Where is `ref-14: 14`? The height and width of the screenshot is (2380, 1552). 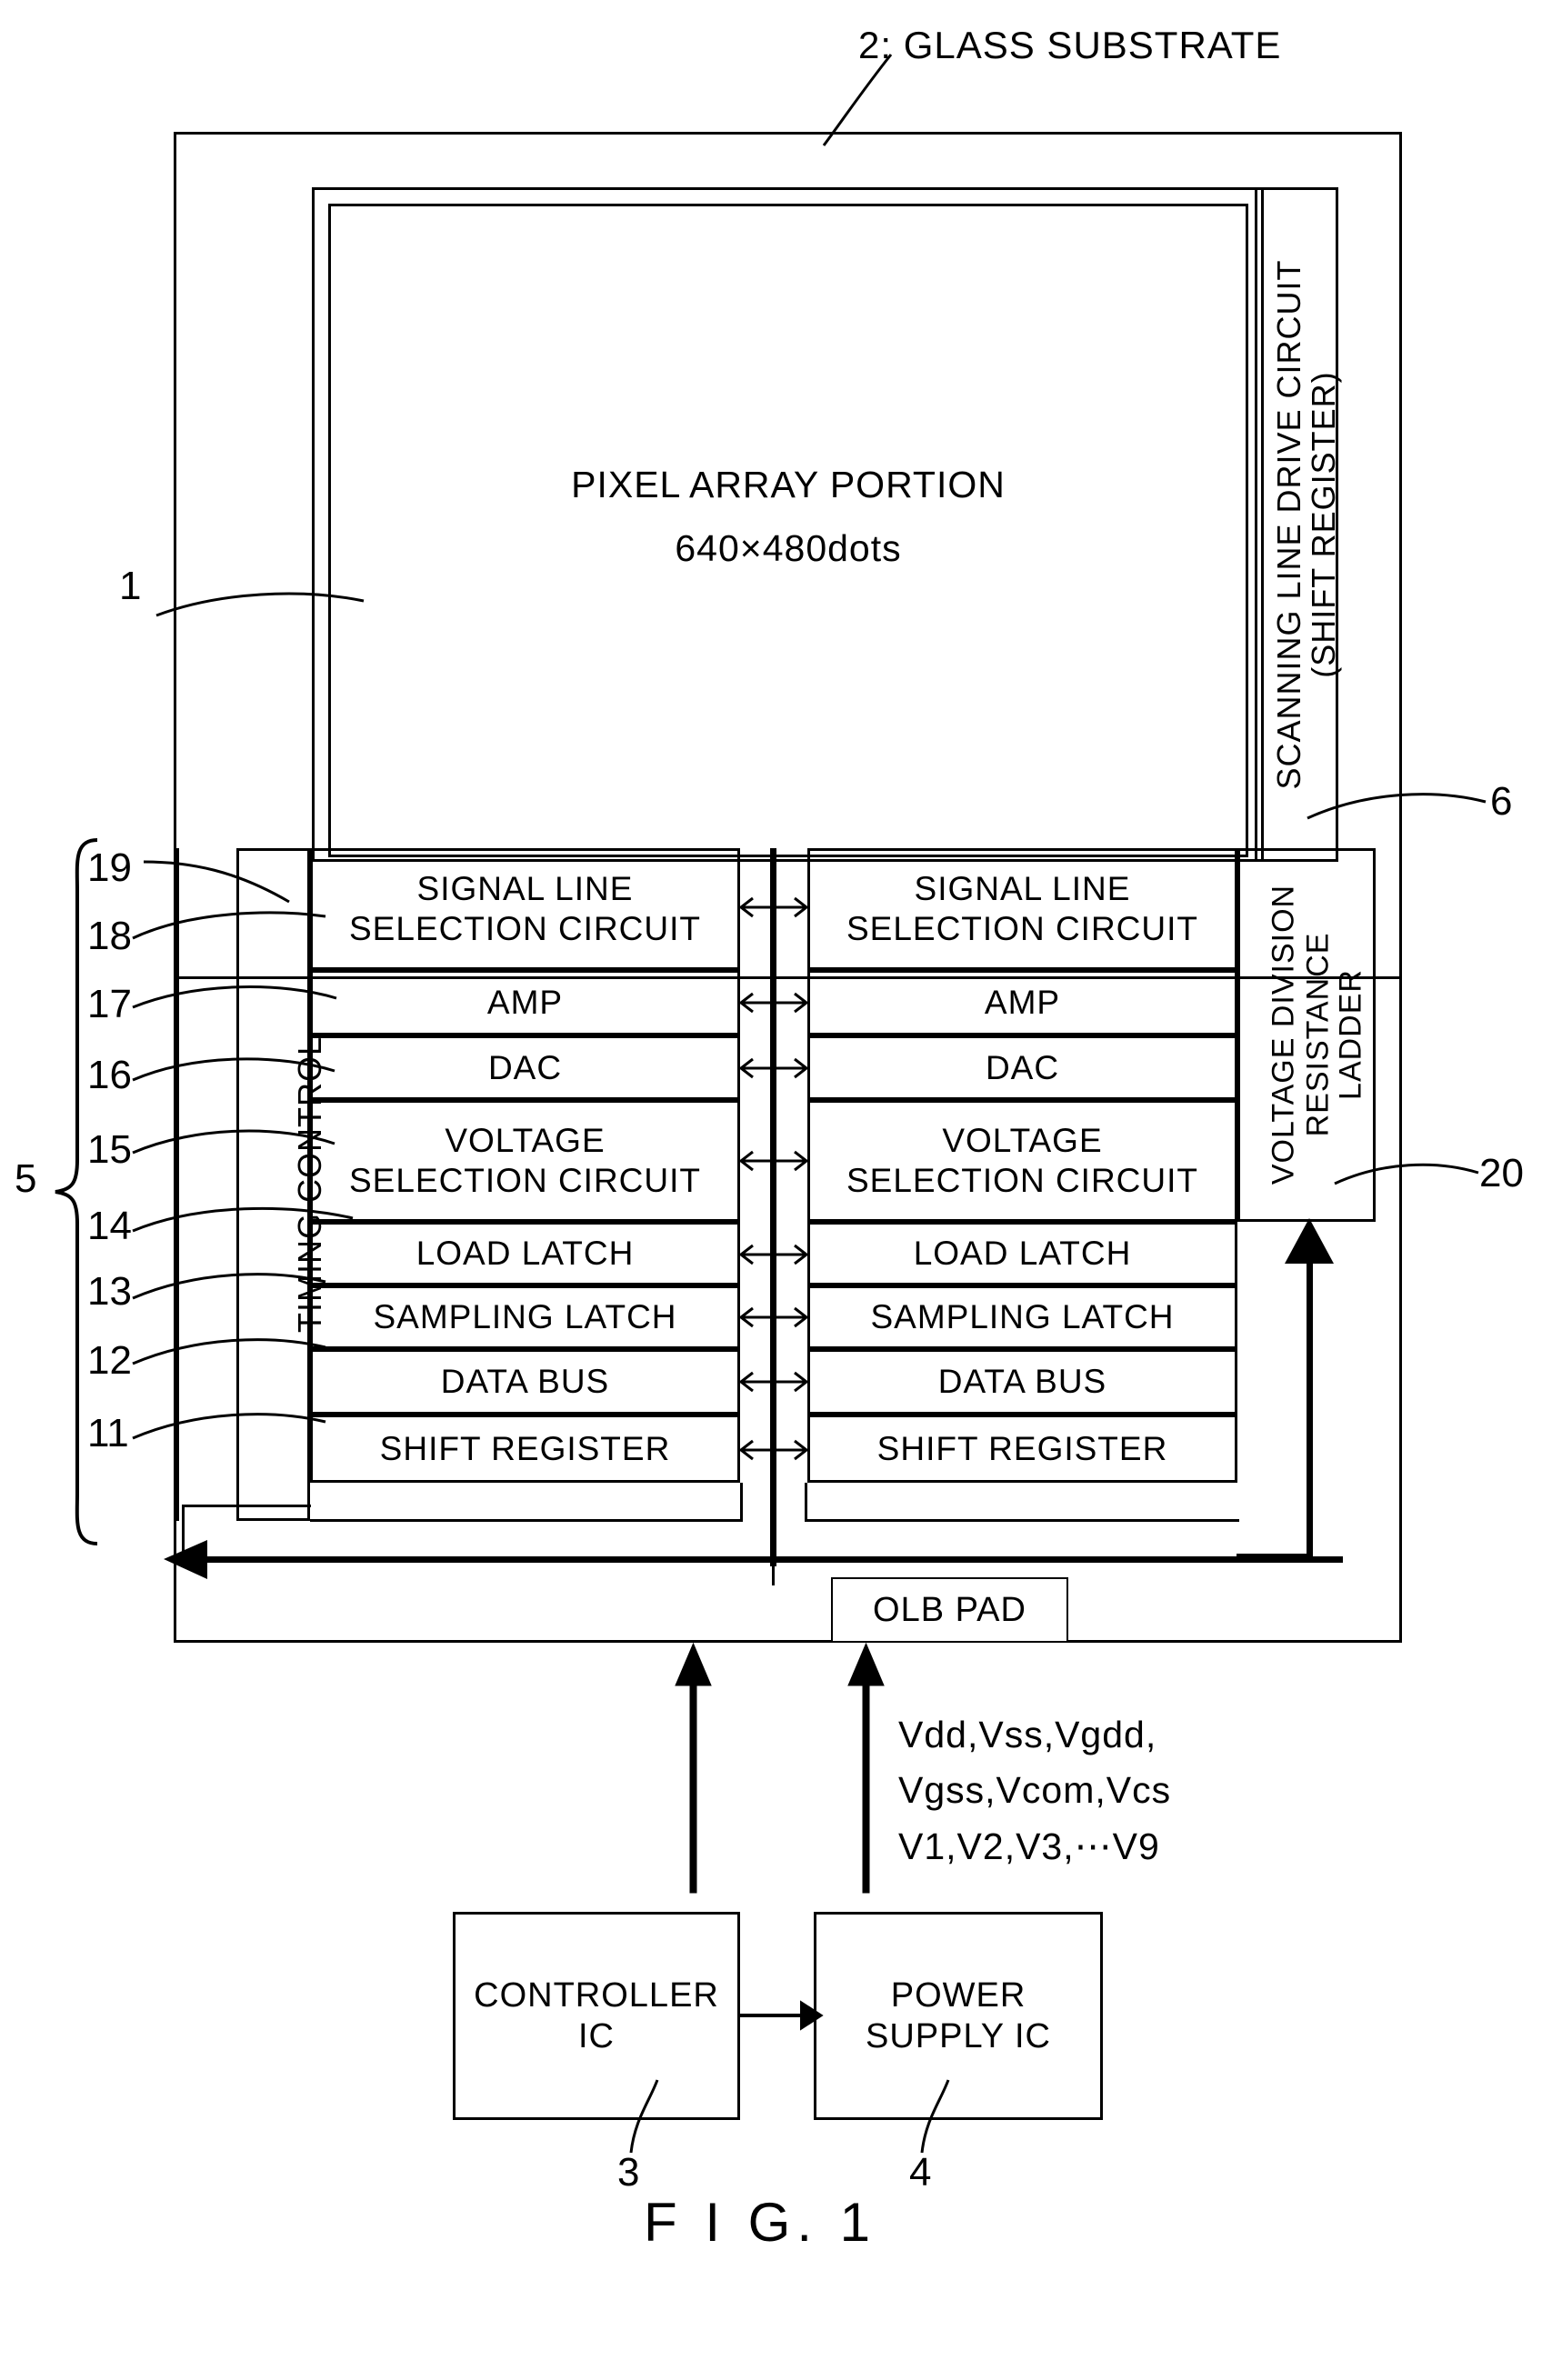
ref-14: 14 is located at coordinates (110, 1226).